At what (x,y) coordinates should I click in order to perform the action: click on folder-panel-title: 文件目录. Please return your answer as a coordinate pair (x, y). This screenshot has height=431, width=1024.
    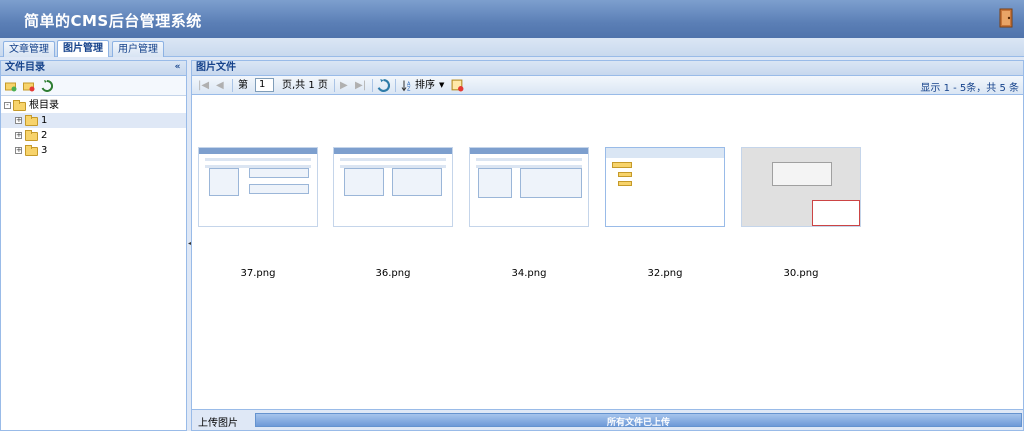
    Looking at the image, I should click on (25, 67).